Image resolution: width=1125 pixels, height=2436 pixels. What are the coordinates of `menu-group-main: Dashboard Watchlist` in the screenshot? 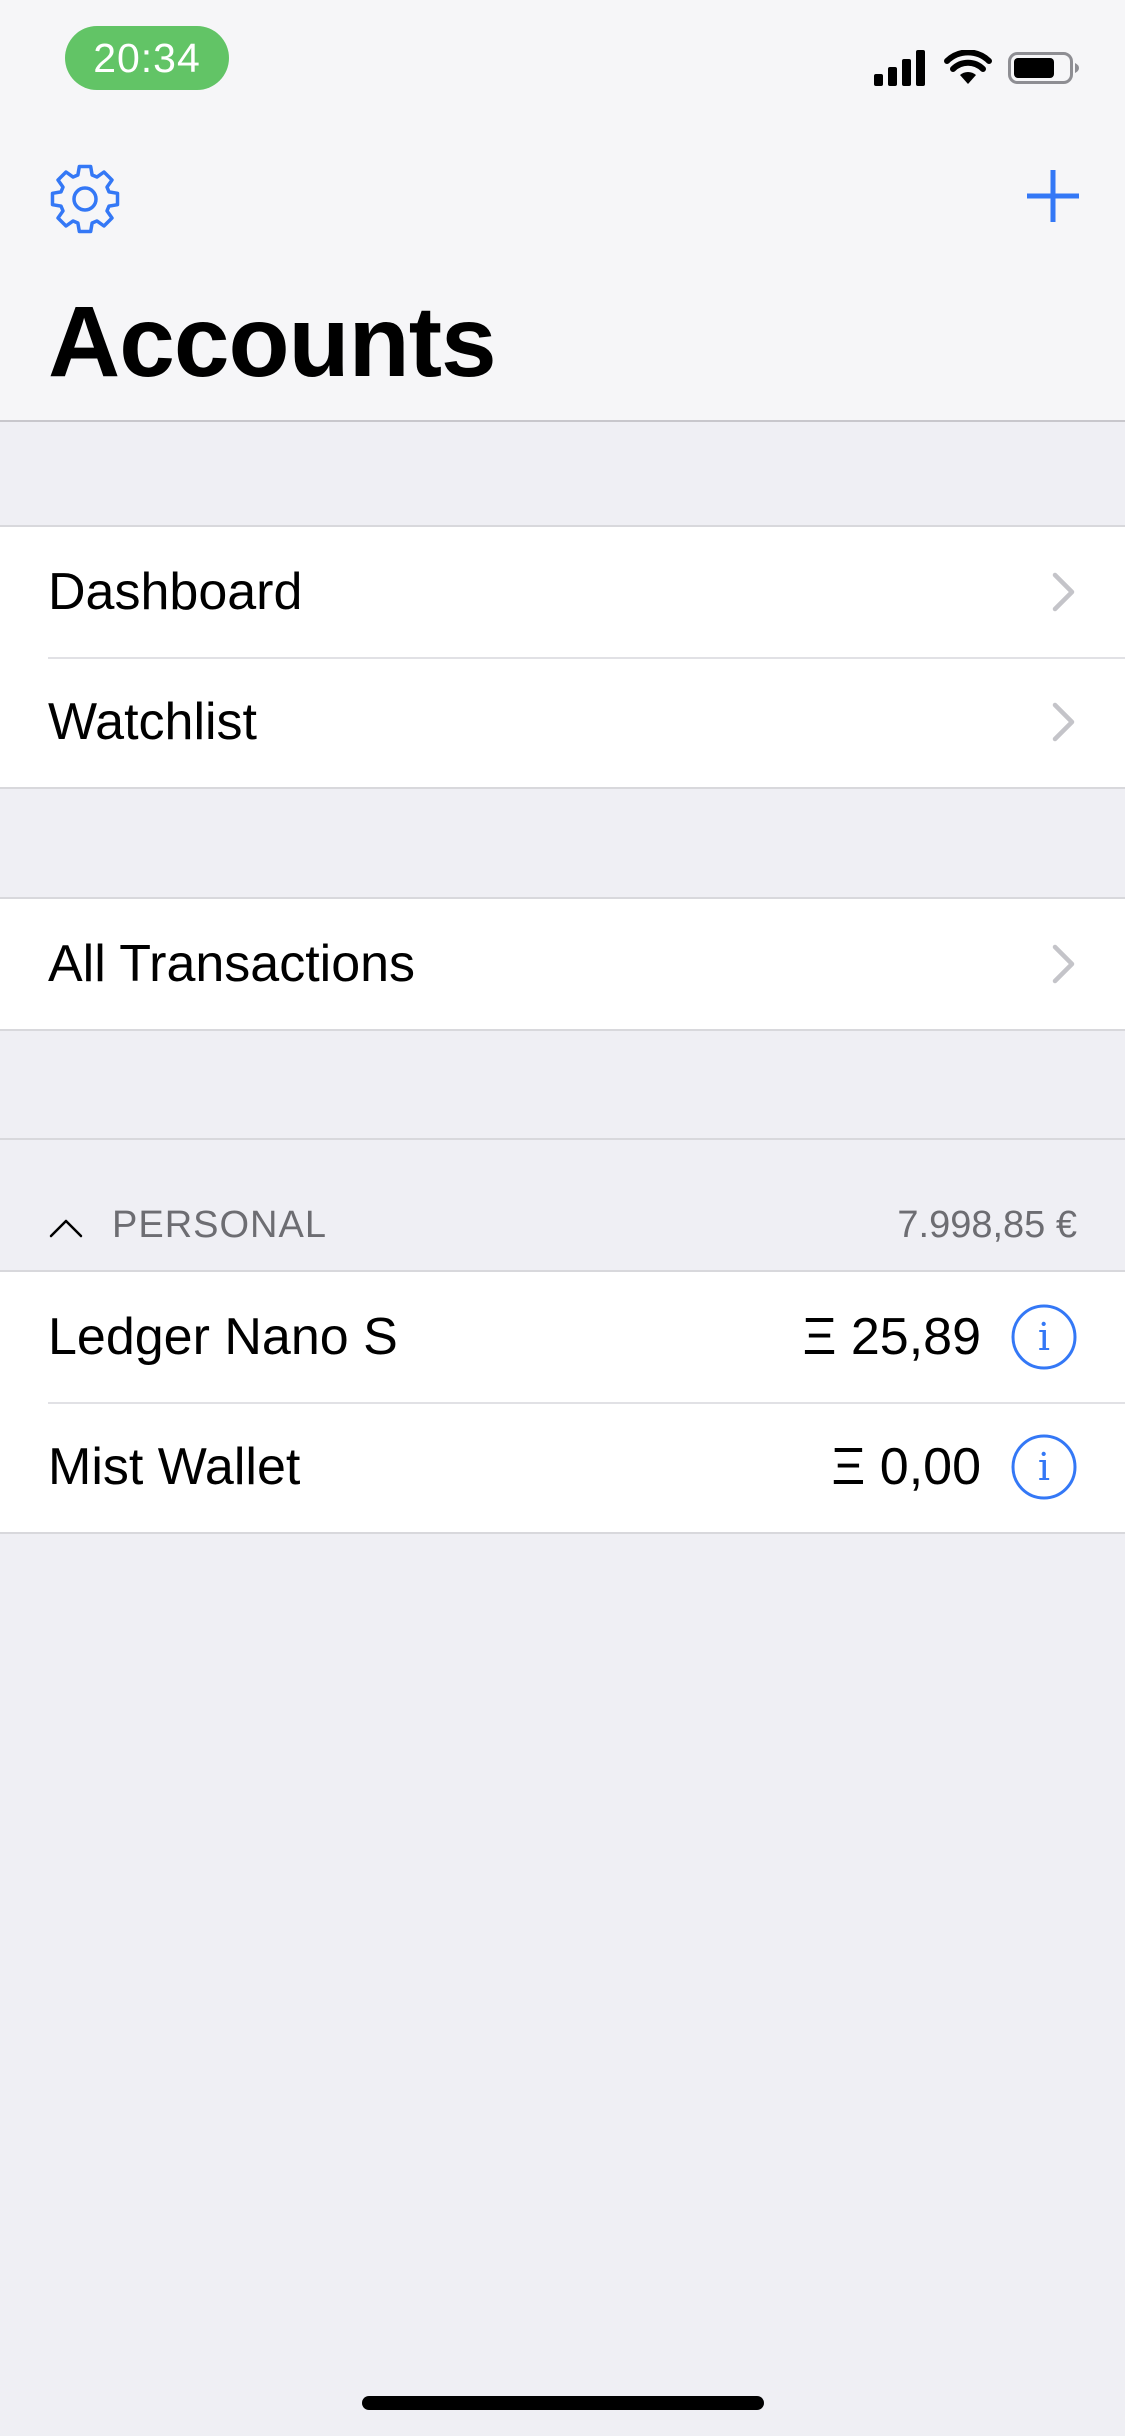 It's located at (562, 657).